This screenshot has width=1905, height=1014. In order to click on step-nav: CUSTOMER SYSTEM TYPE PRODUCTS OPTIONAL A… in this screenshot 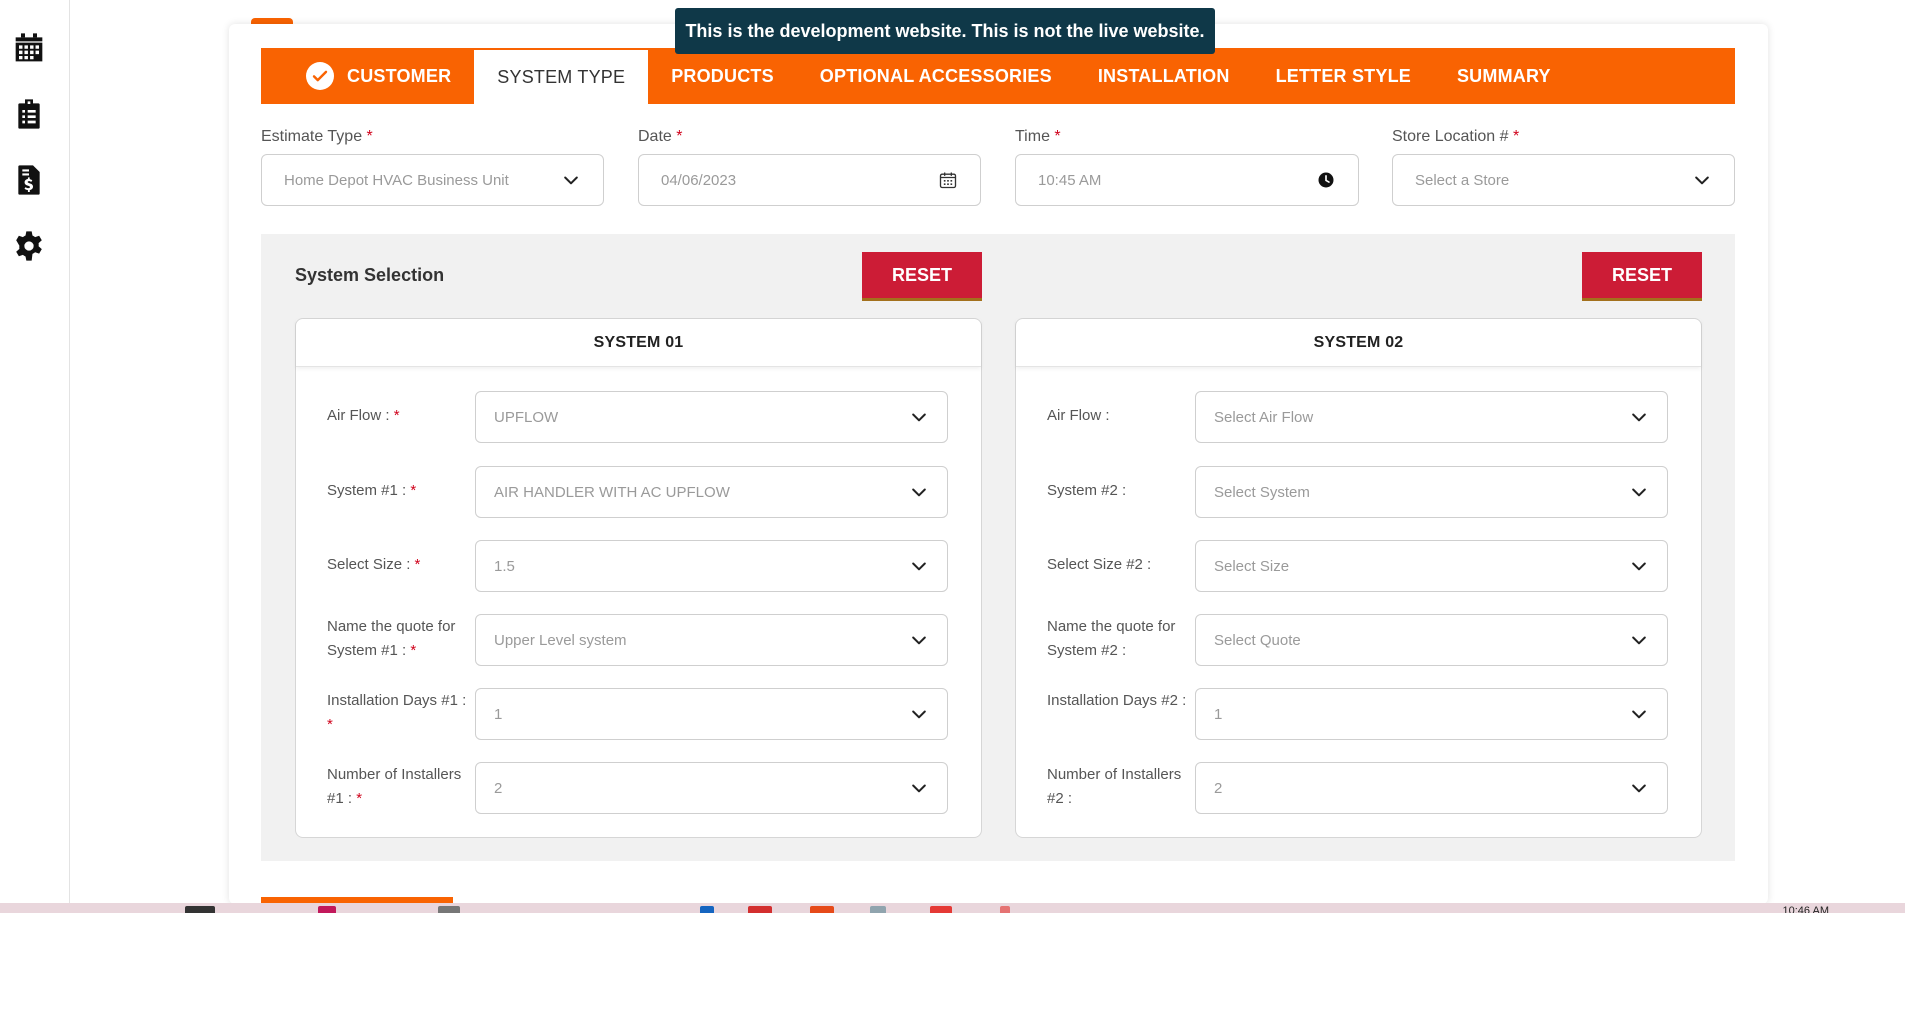, I will do `click(998, 76)`.